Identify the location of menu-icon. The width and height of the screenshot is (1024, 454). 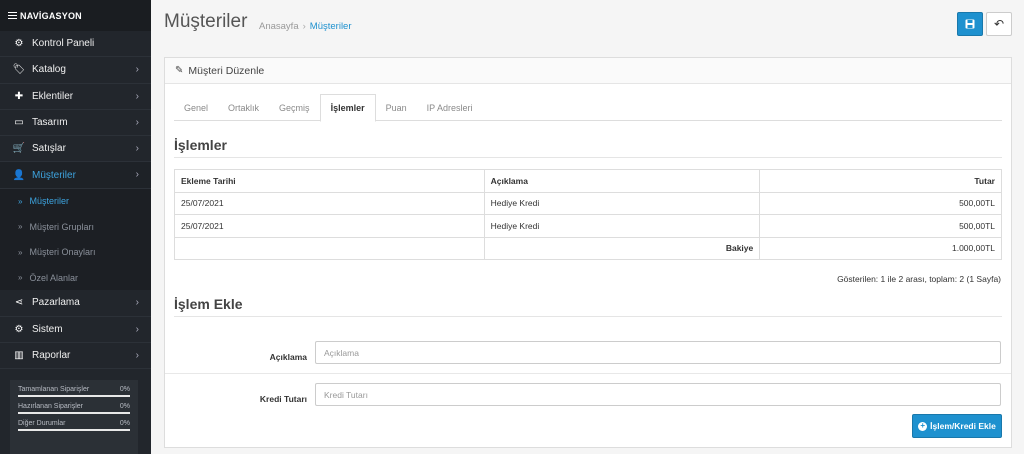
(12, 15).